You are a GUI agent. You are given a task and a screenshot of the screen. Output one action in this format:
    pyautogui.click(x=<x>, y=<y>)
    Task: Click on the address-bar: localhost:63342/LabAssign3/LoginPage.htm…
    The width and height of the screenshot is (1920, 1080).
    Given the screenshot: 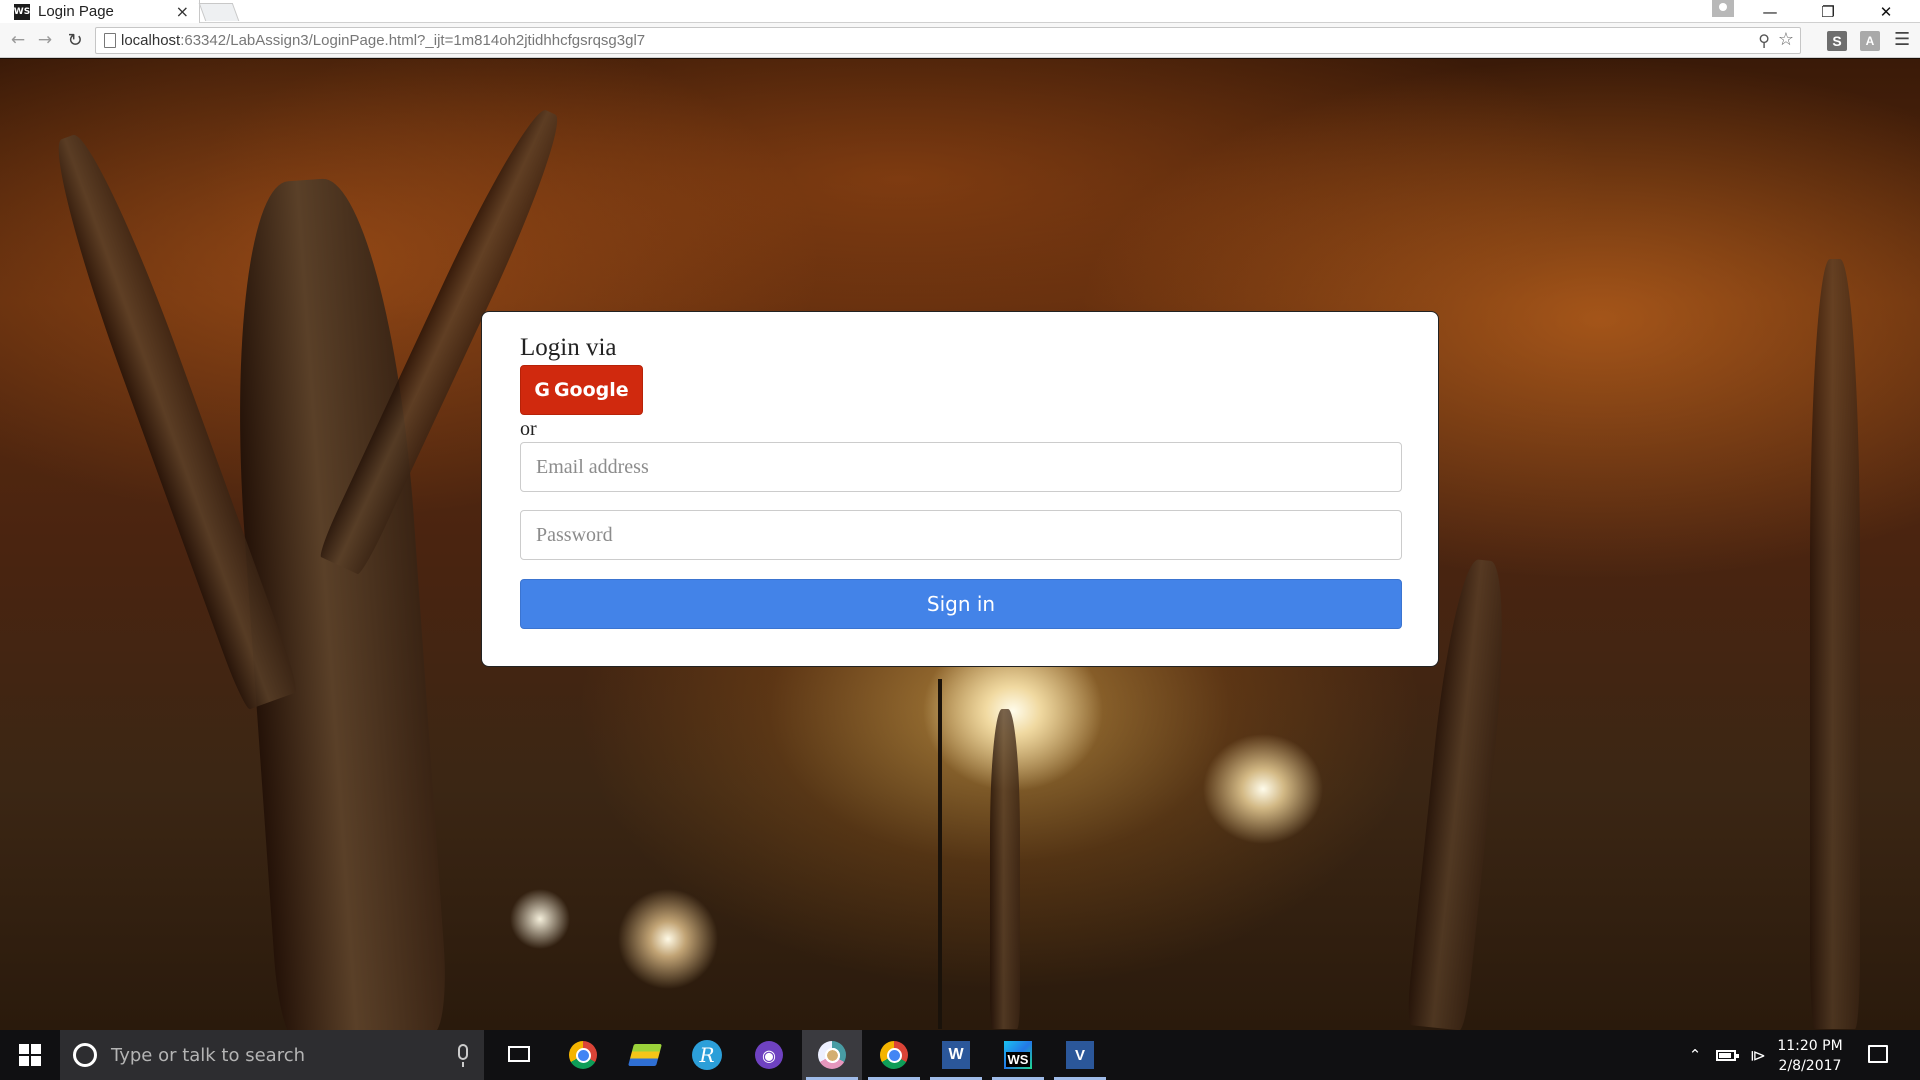 What is the action you would take?
    pyautogui.click(x=948, y=40)
    